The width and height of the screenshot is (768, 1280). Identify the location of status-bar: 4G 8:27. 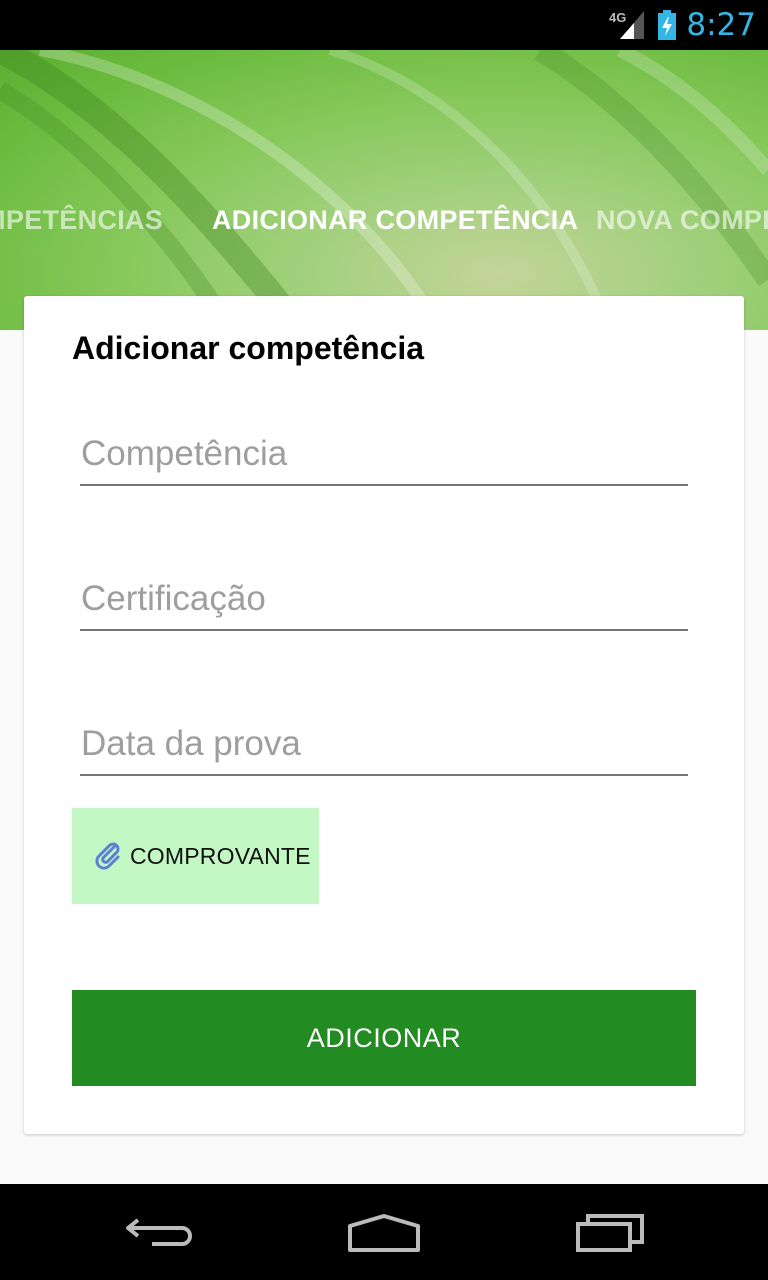
(384, 25).